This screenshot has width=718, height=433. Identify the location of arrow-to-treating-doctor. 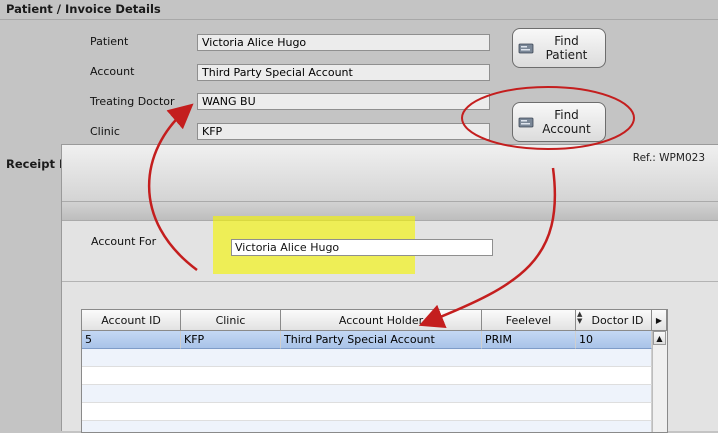
(173, 187).